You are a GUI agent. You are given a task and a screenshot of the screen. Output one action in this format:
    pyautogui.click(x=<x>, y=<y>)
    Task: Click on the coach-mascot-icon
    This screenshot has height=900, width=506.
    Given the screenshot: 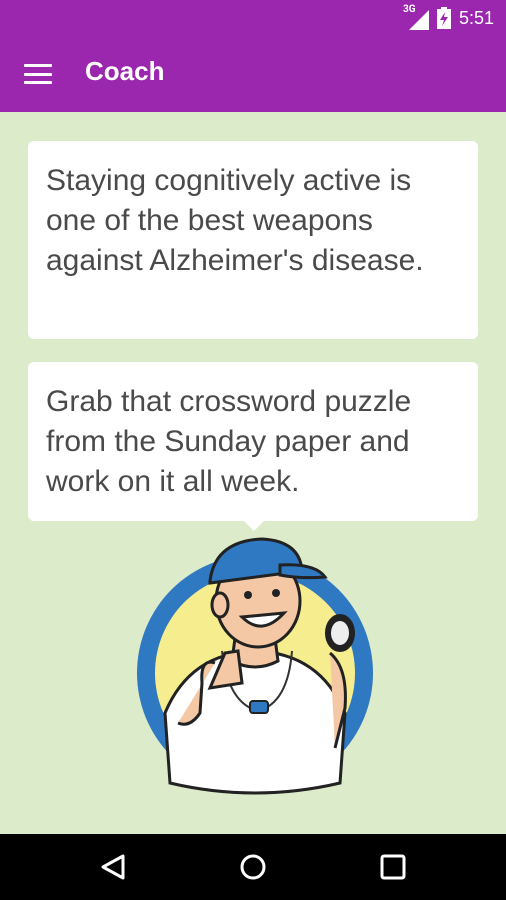 What is the action you would take?
    pyautogui.click(x=255, y=666)
    